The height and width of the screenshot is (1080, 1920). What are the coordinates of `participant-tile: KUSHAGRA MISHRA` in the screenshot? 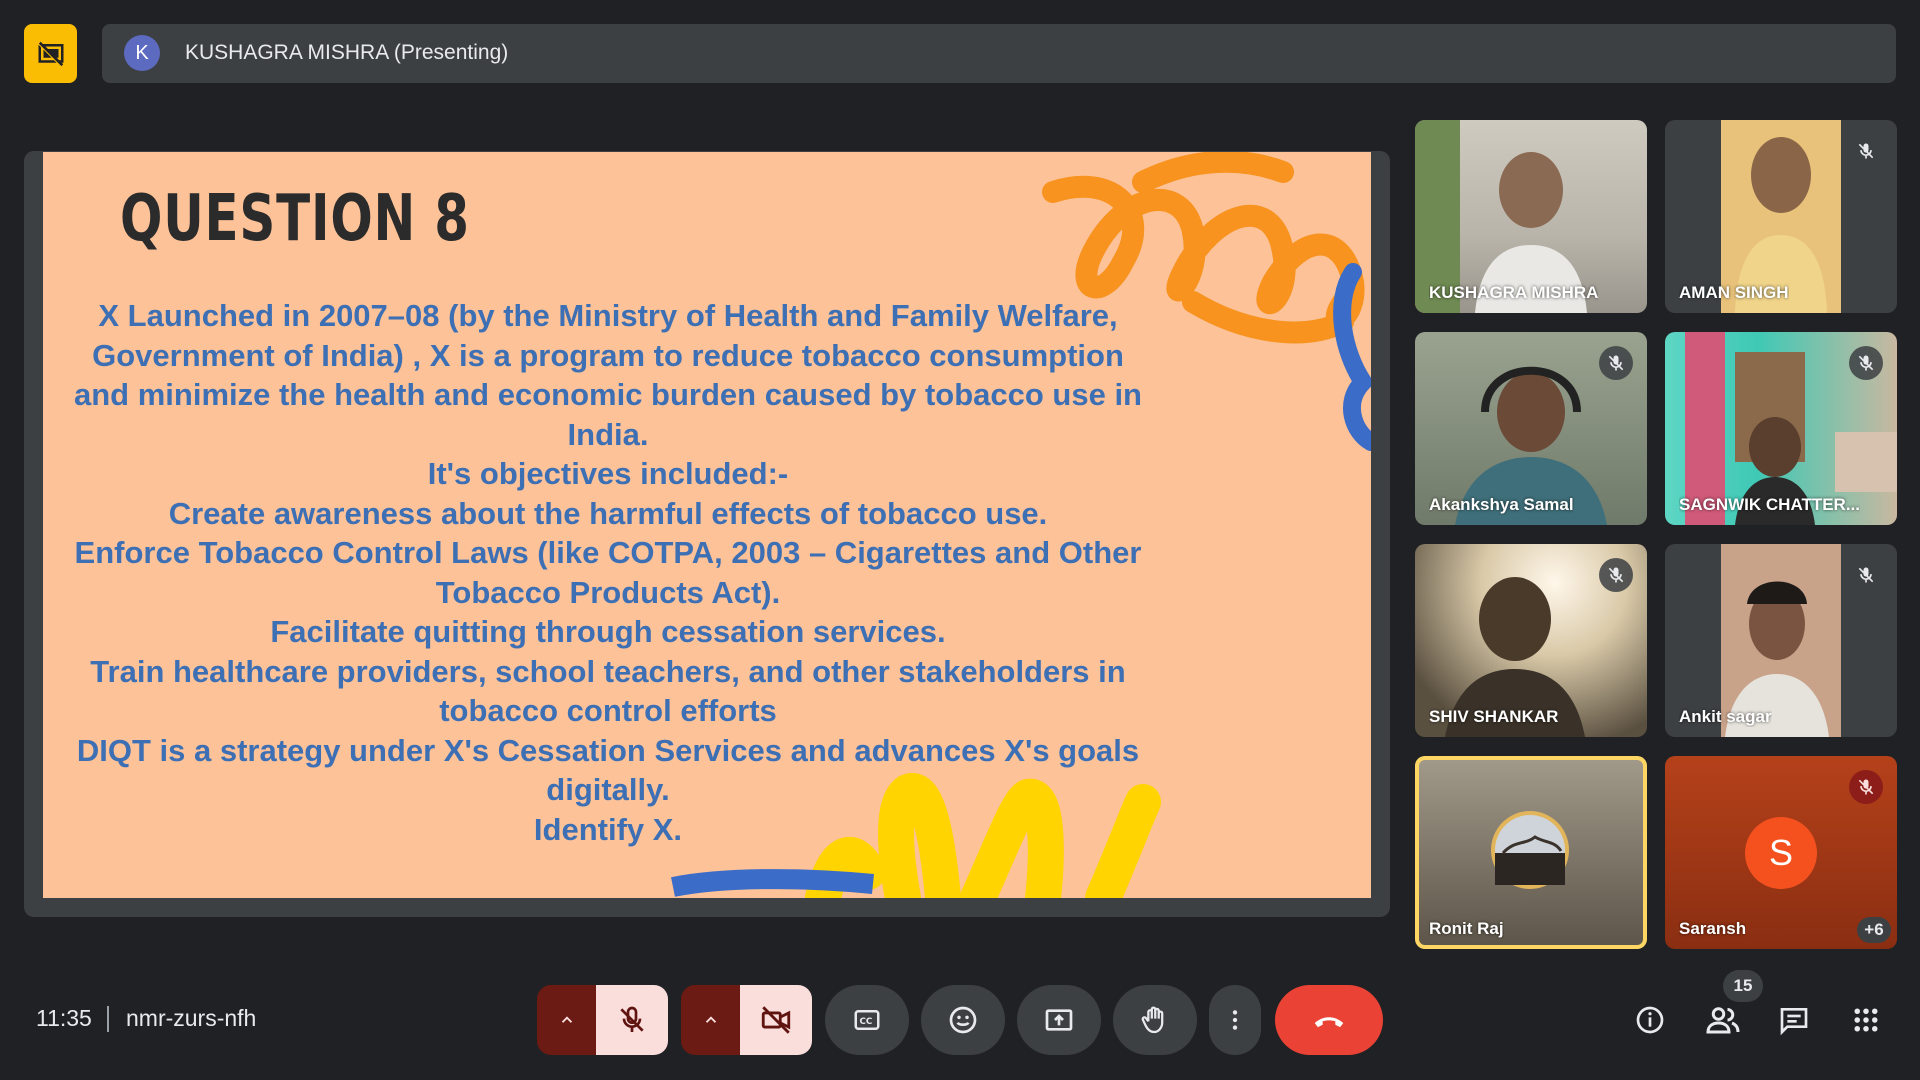 It's located at (1531, 216).